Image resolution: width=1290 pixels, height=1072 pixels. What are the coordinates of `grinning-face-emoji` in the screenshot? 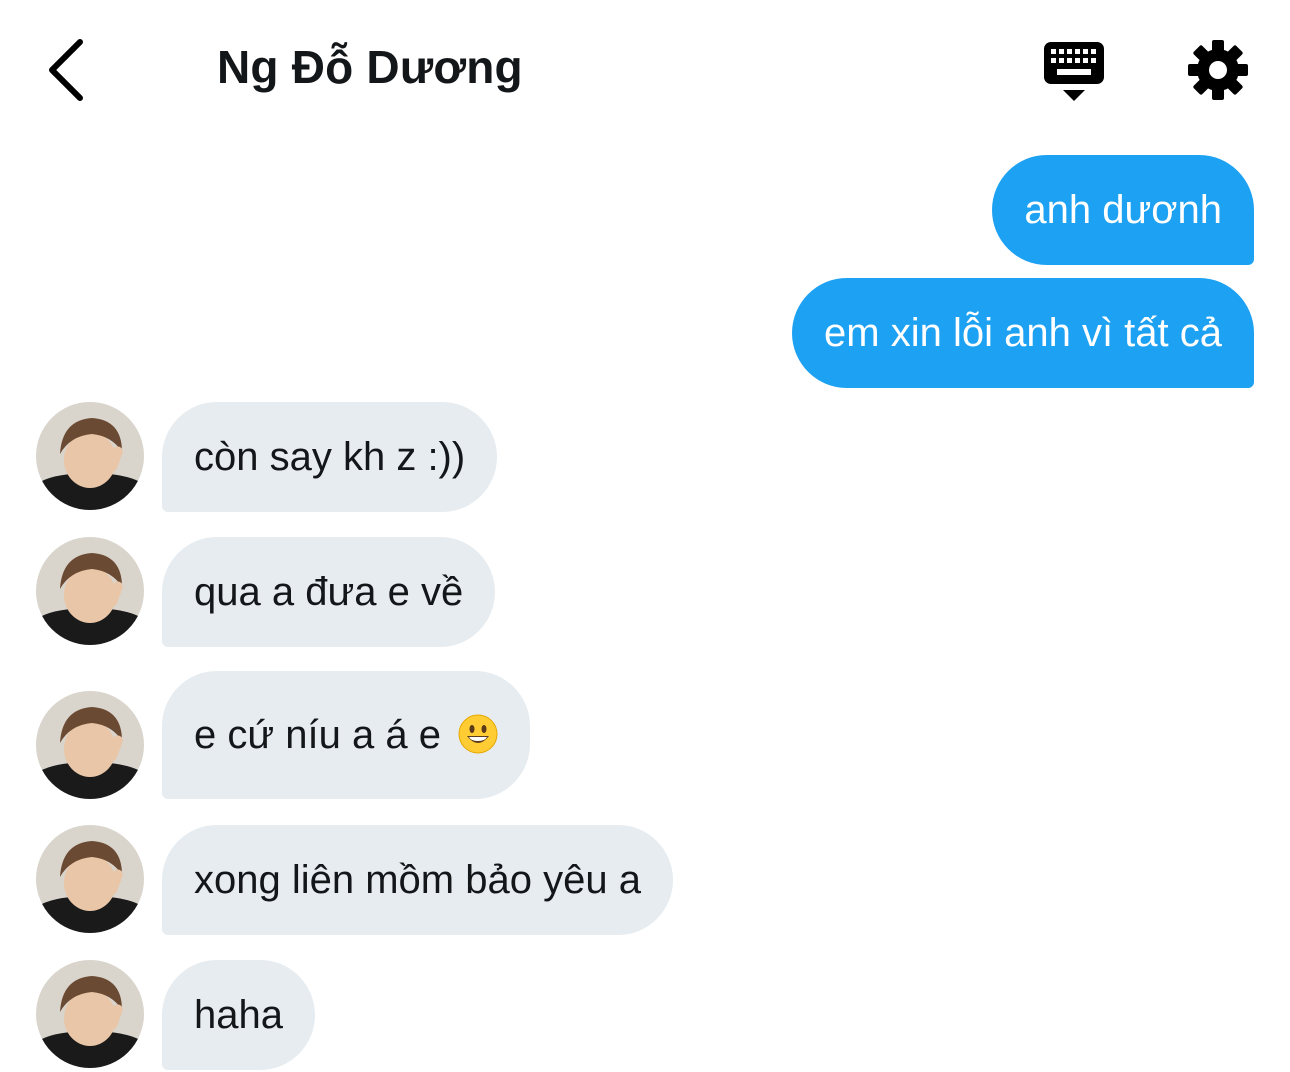 It's located at (478, 734).